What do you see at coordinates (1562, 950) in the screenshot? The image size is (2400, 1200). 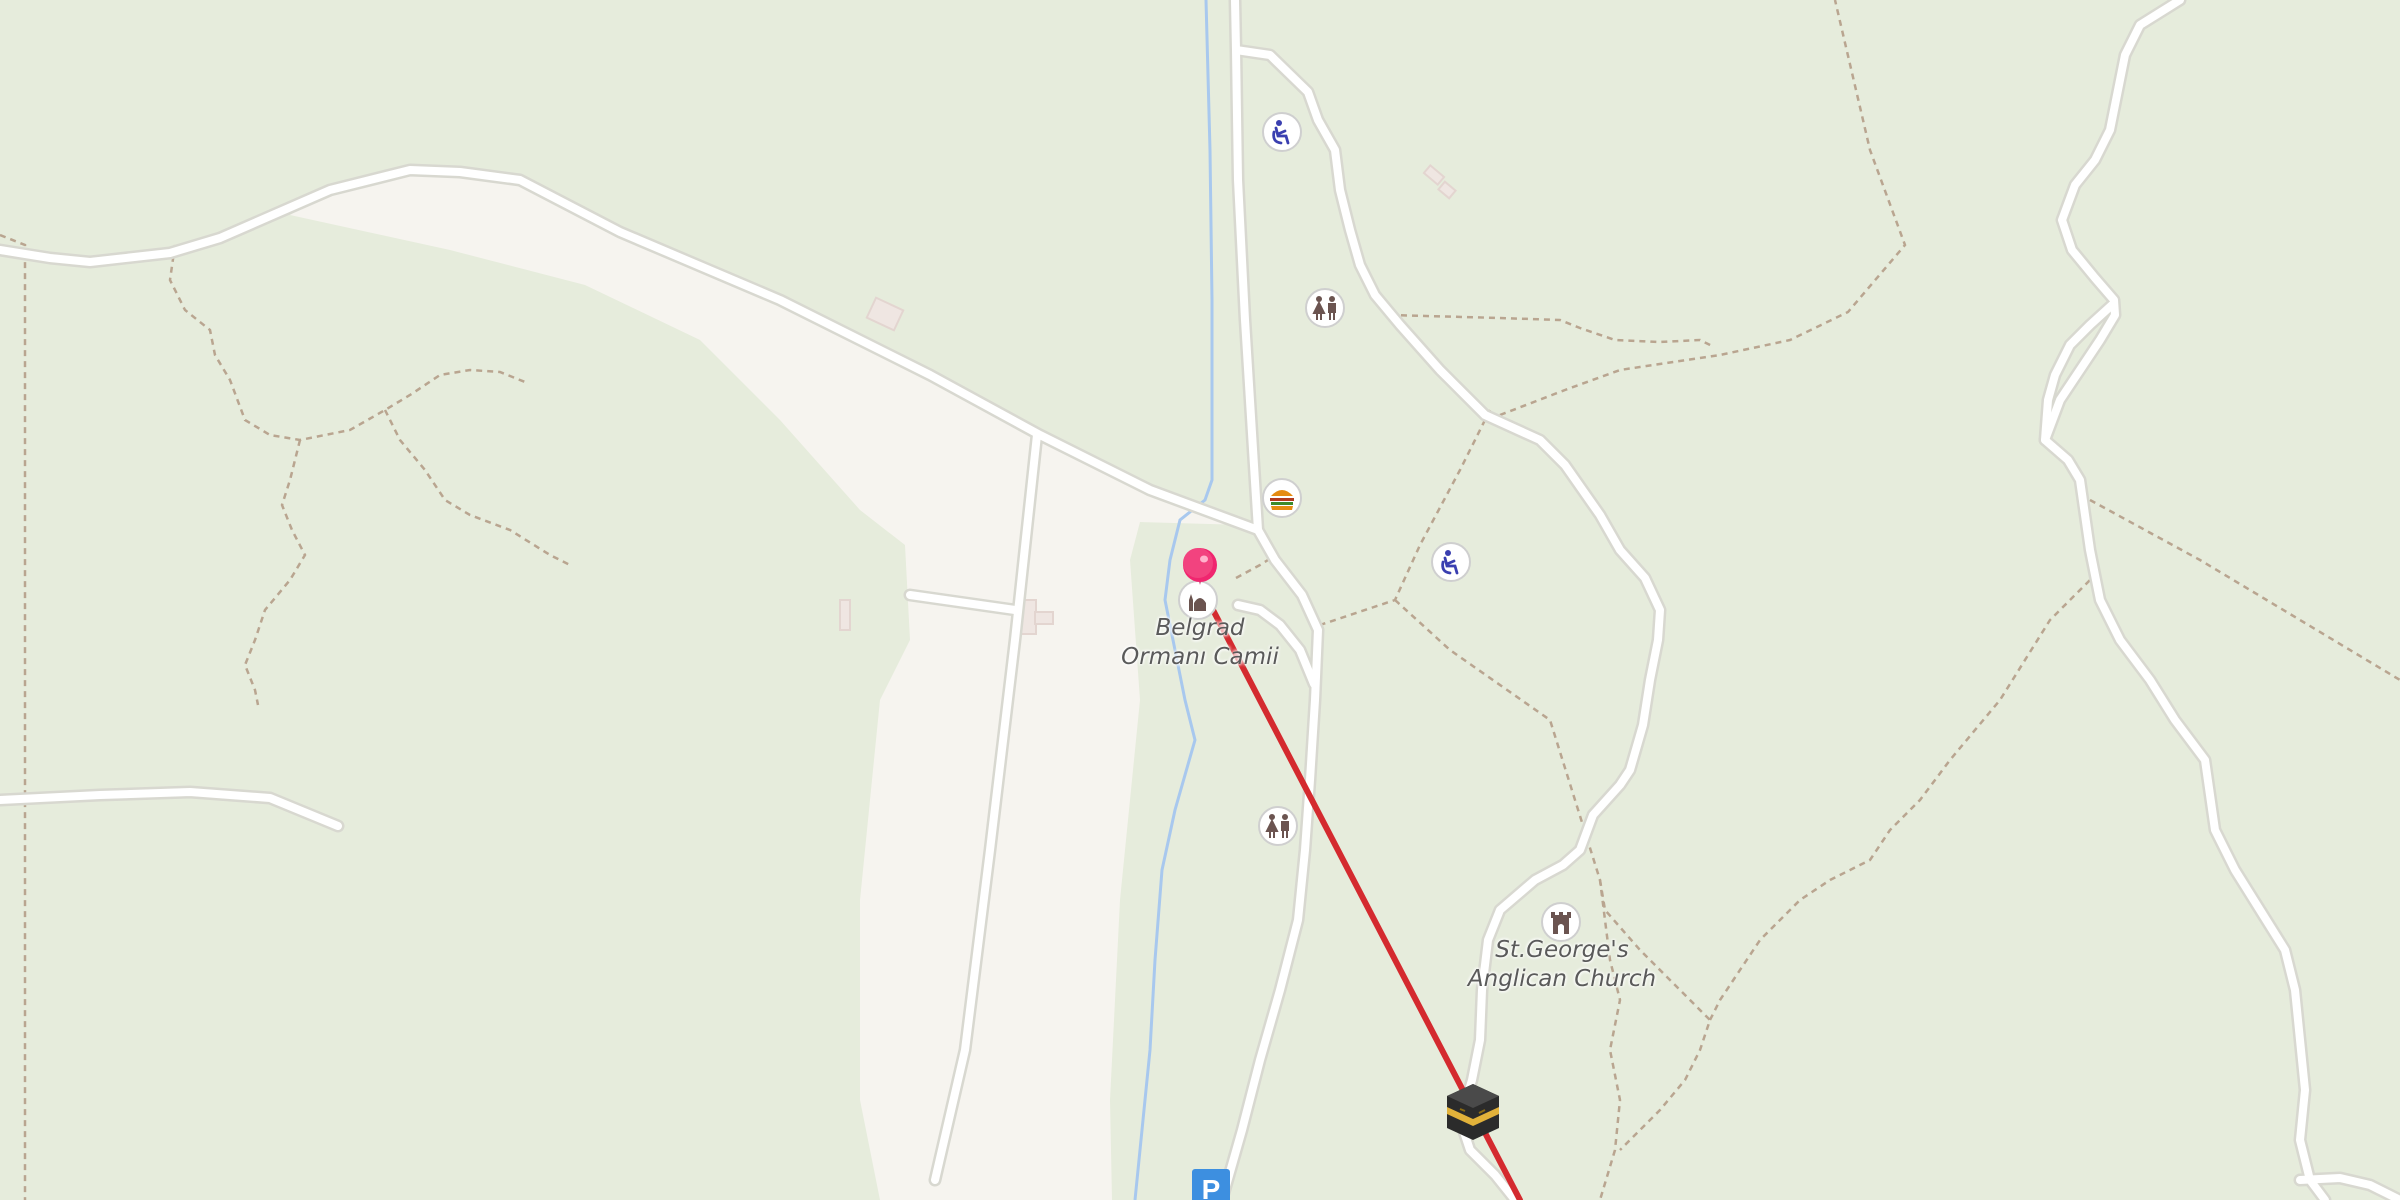 I see `church-label-line1: St.George's` at bounding box center [1562, 950].